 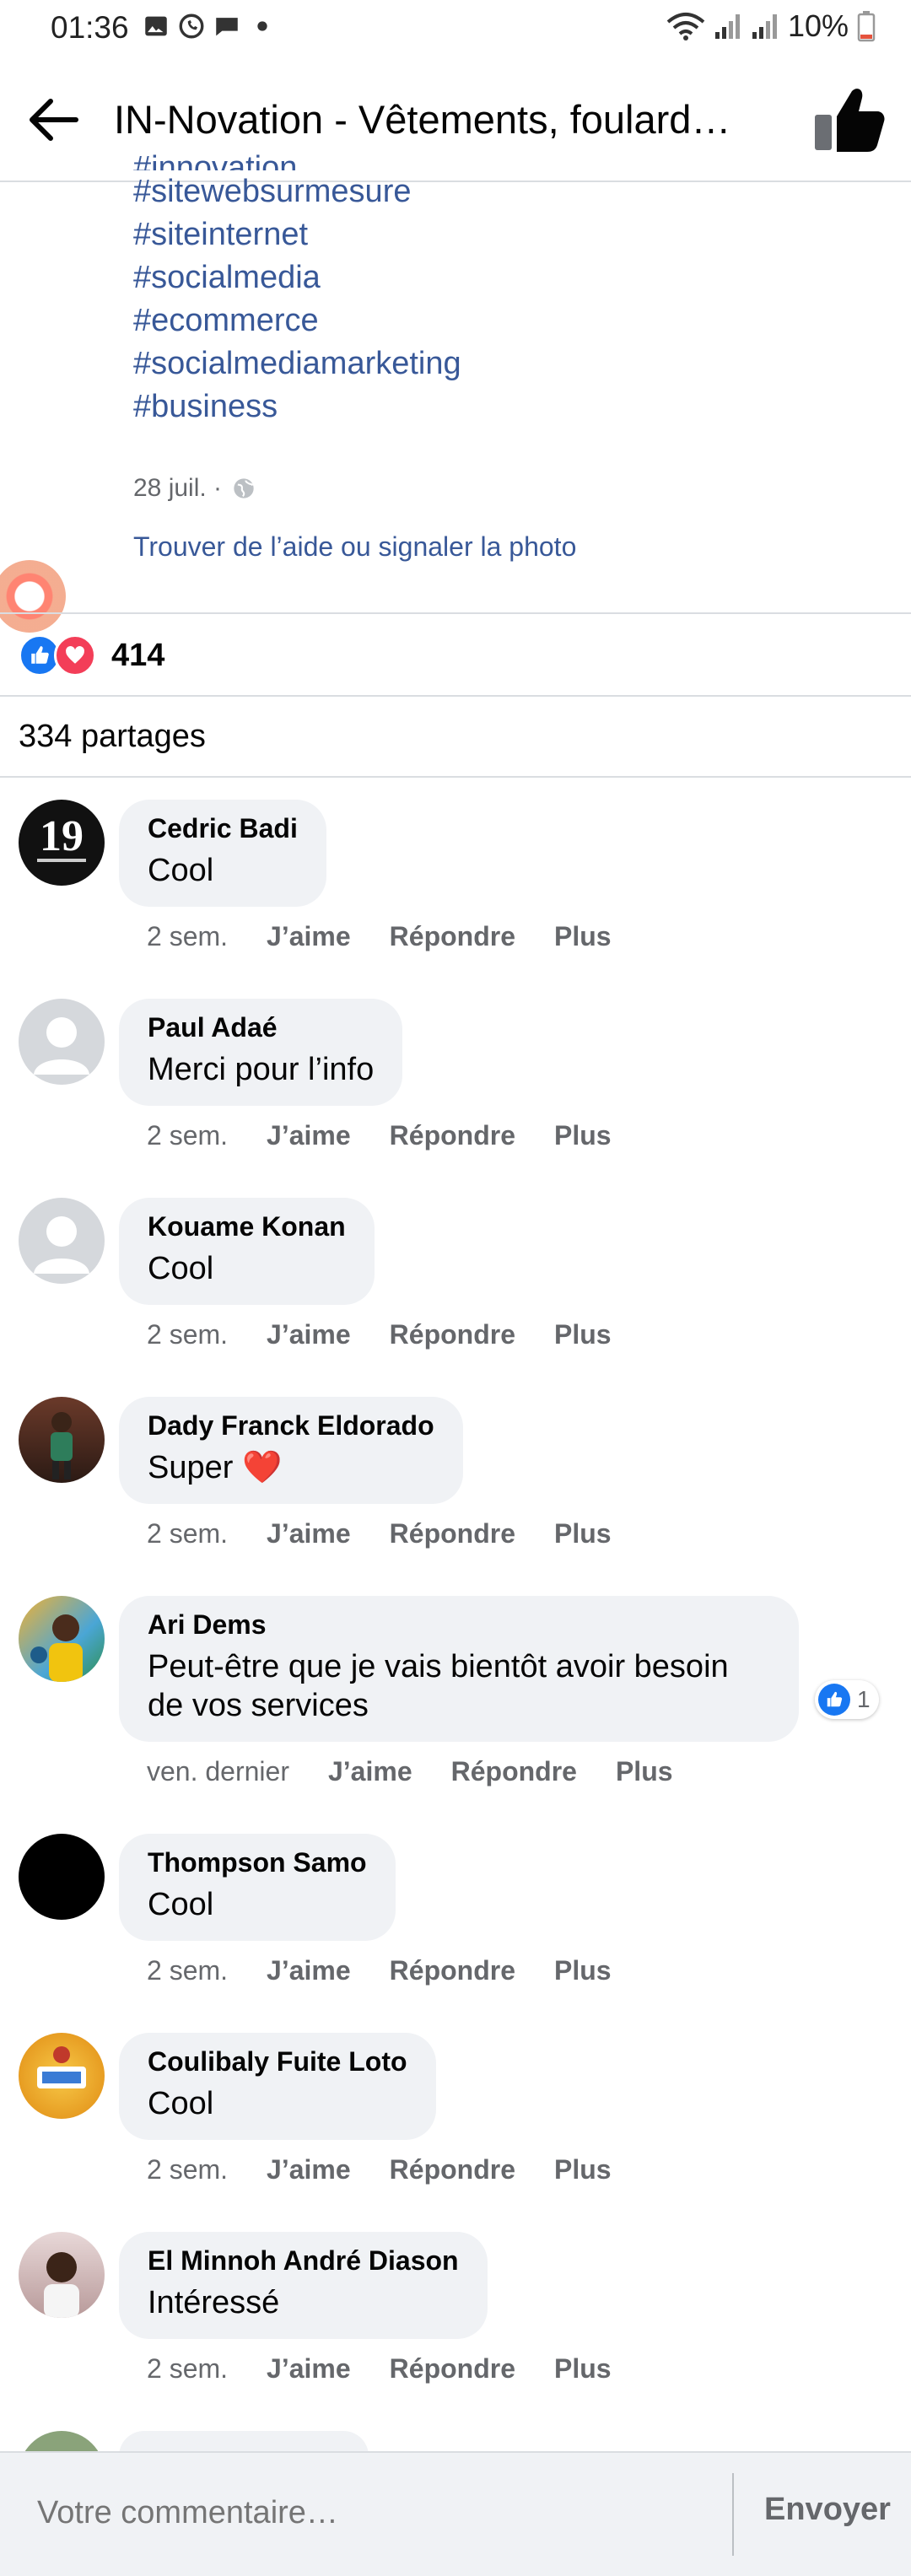 What do you see at coordinates (262, 26) in the screenshot?
I see `more-notifications-dot-icon` at bounding box center [262, 26].